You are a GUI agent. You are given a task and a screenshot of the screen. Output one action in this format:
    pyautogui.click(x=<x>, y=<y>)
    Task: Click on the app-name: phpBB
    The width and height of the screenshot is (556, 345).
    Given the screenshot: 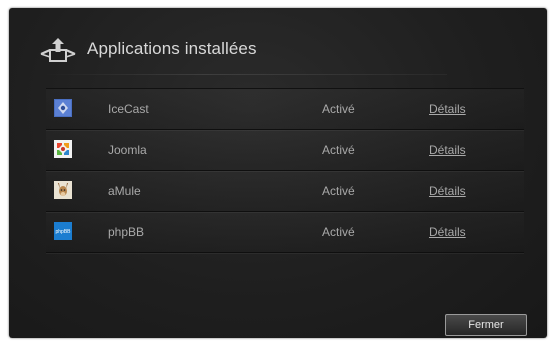 What is the action you would take?
    pyautogui.click(x=126, y=232)
    